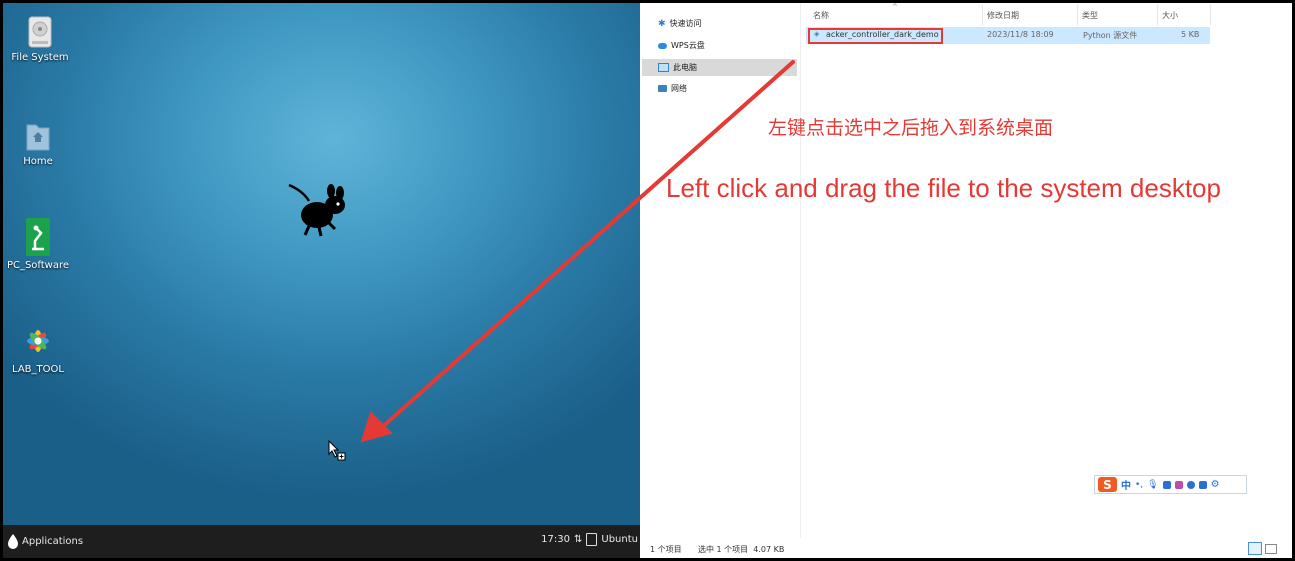 The height and width of the screenshot is (561, 1295). What do you see at coordinates (911, 128) in the screenshot?
I see `instruction-cn: 左键点击选中之后拖入到系统桌面` at bounding box center [911, 128].